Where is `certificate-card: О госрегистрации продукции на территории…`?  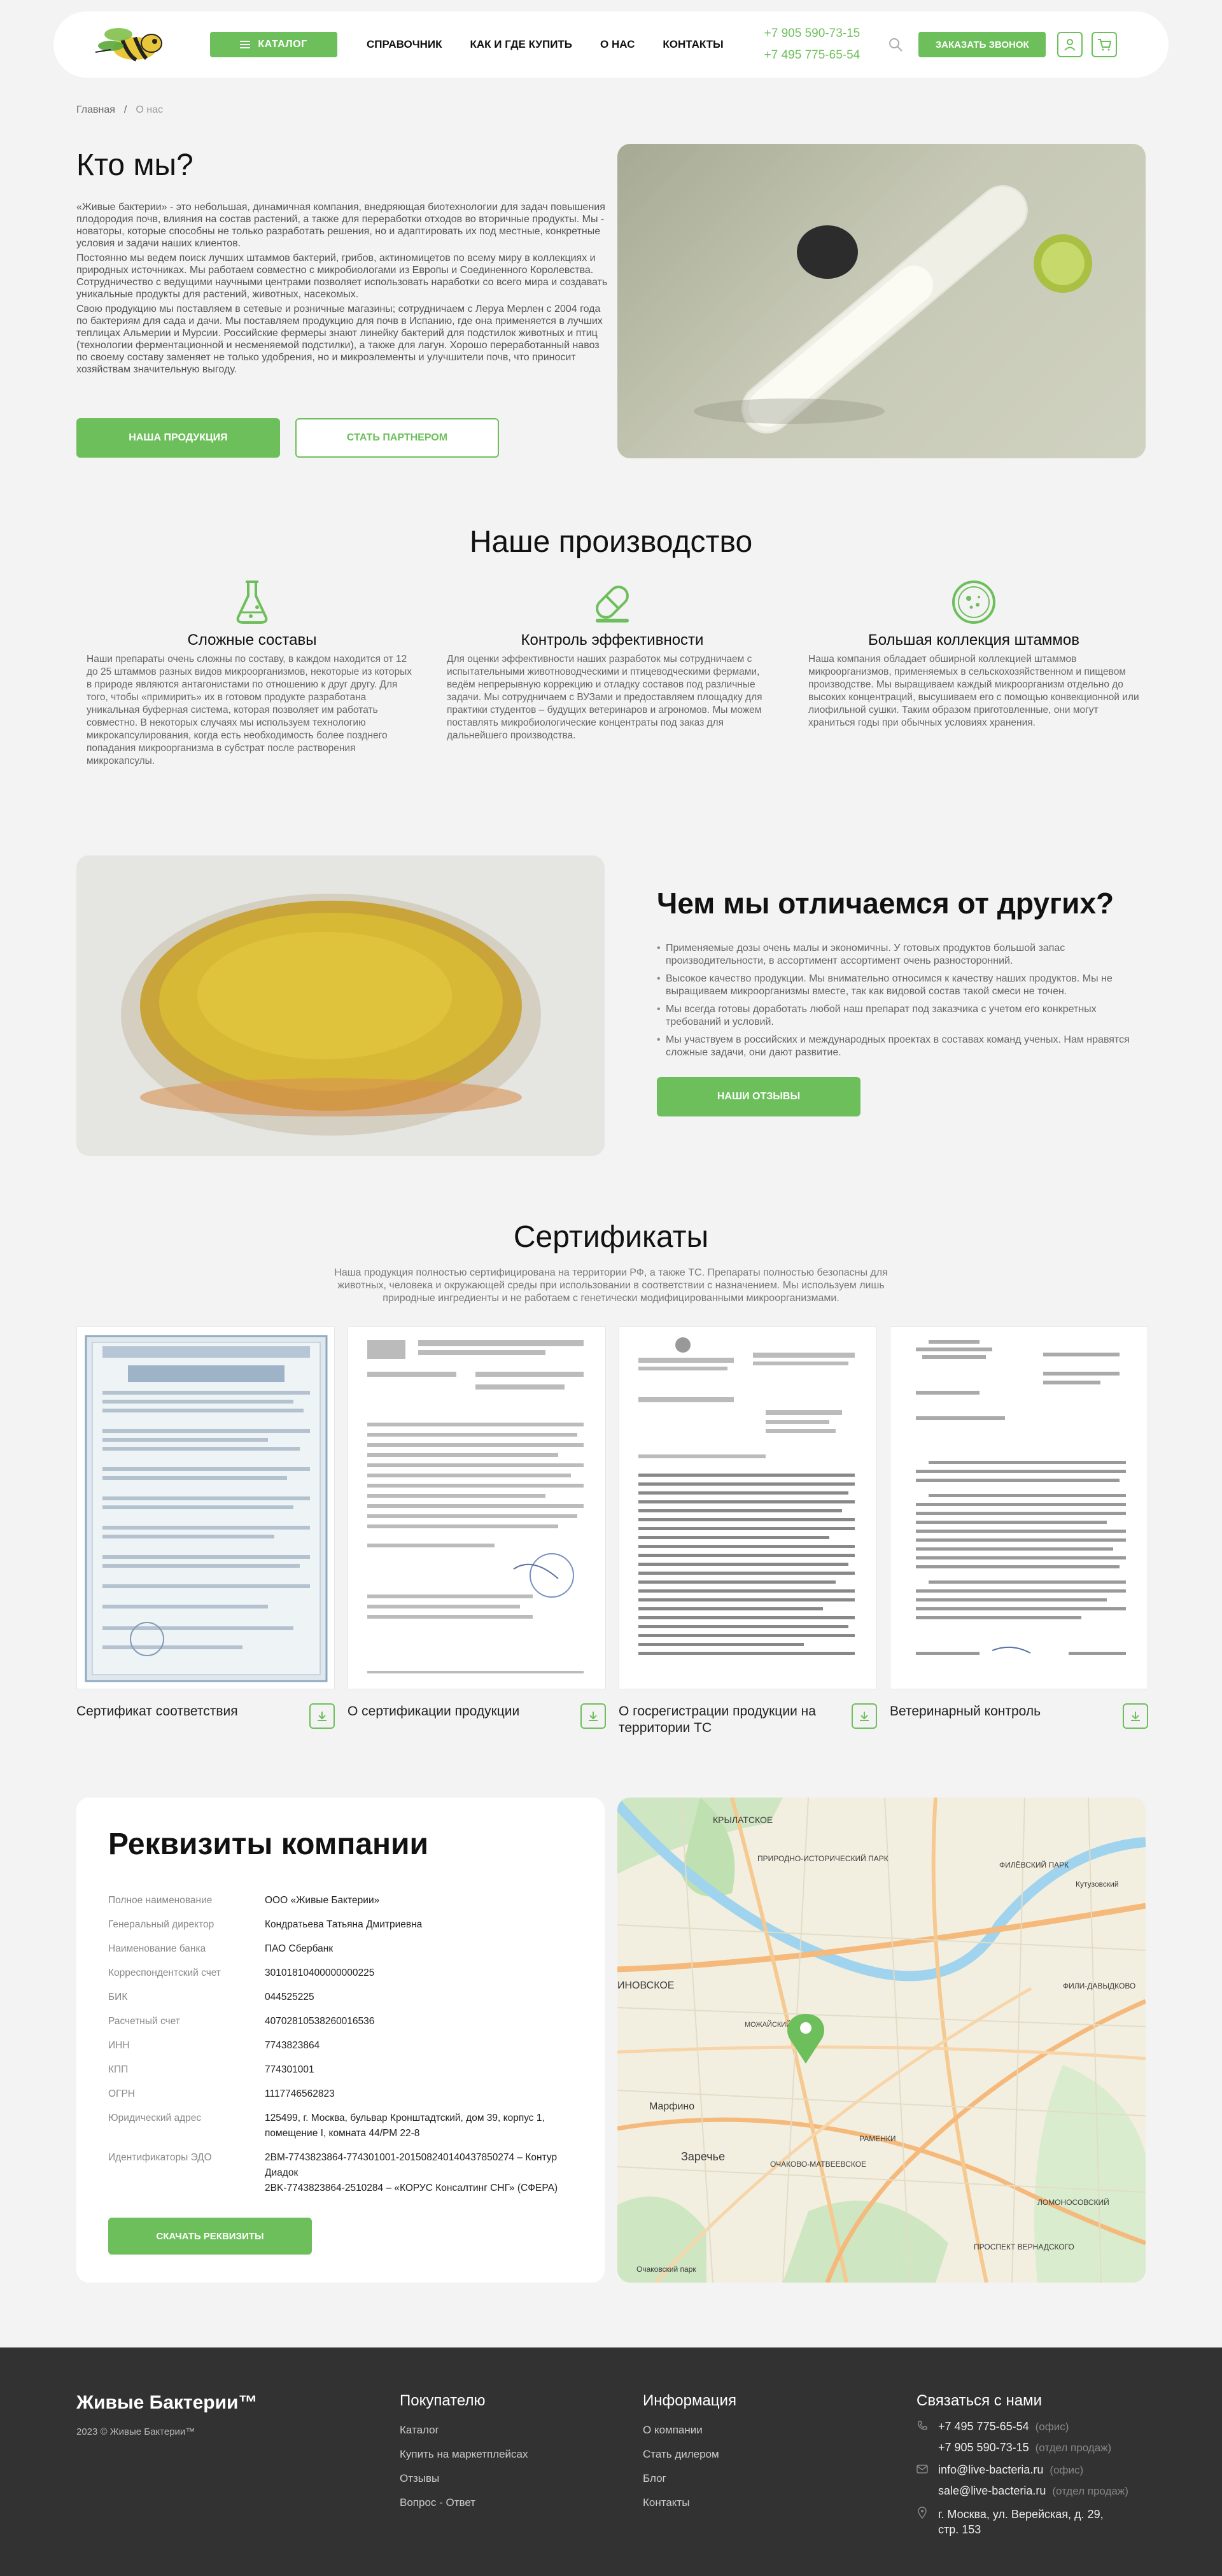 certificate-card: О госрегистрации продукции на территории… is located at coordinates (748, 1532).